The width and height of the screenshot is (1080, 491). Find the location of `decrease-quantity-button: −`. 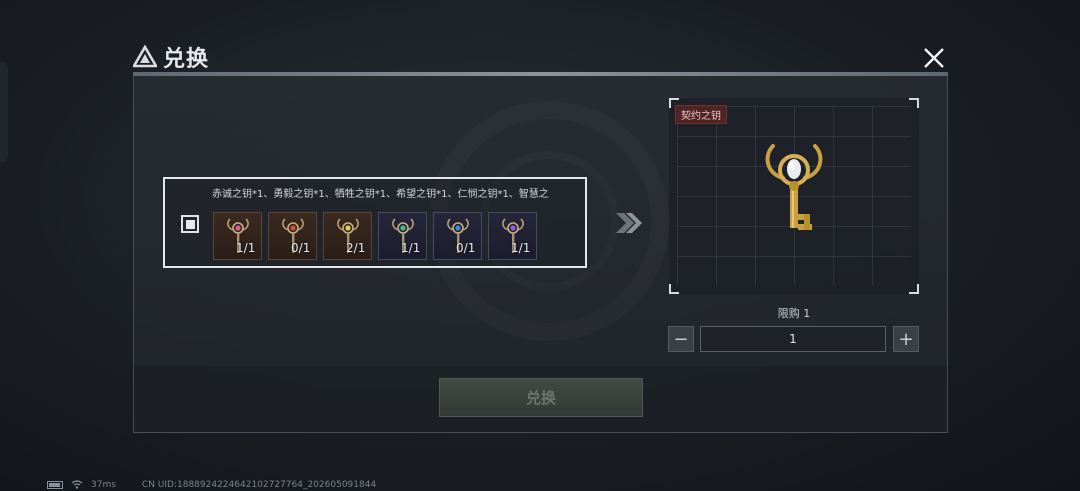

decrease-quantity-button: − is located at coordinates (681, 339).